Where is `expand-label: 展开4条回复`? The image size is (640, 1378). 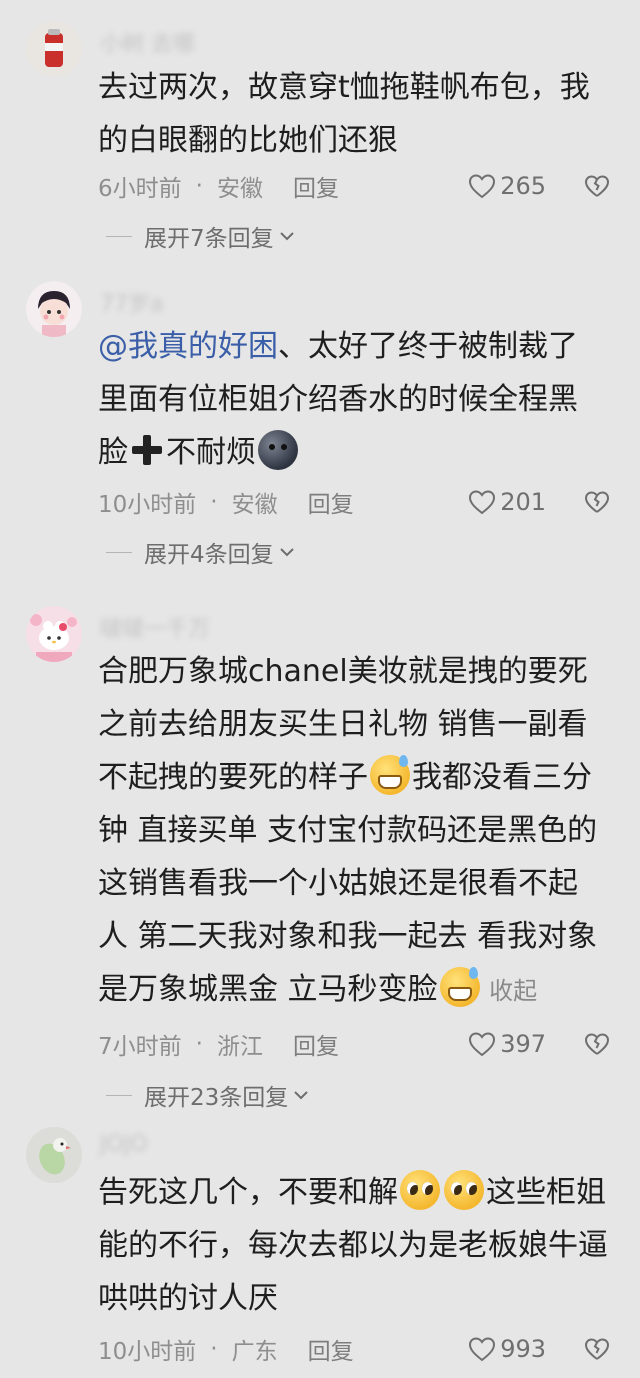 expand-label: 展开4条回复 is located at coordinates (209, 555).